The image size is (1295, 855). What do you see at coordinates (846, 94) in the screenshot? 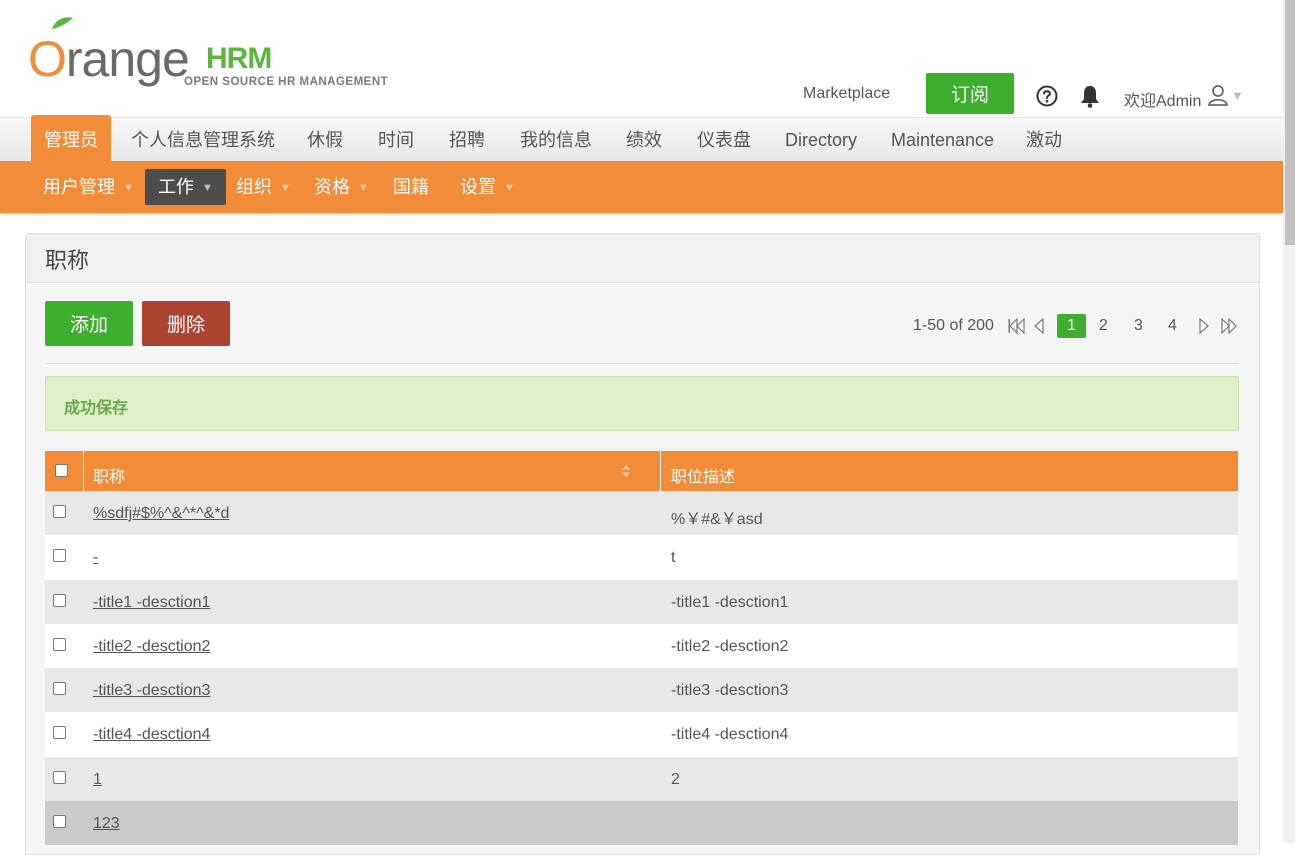
I see `marketplace-link: Marketplace` at bounding box center [846, 94].